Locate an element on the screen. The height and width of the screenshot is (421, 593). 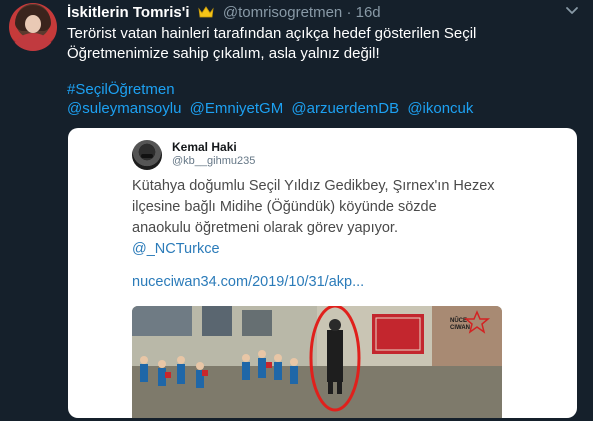
timestamp: 16d is located at coordinates (368, 12).